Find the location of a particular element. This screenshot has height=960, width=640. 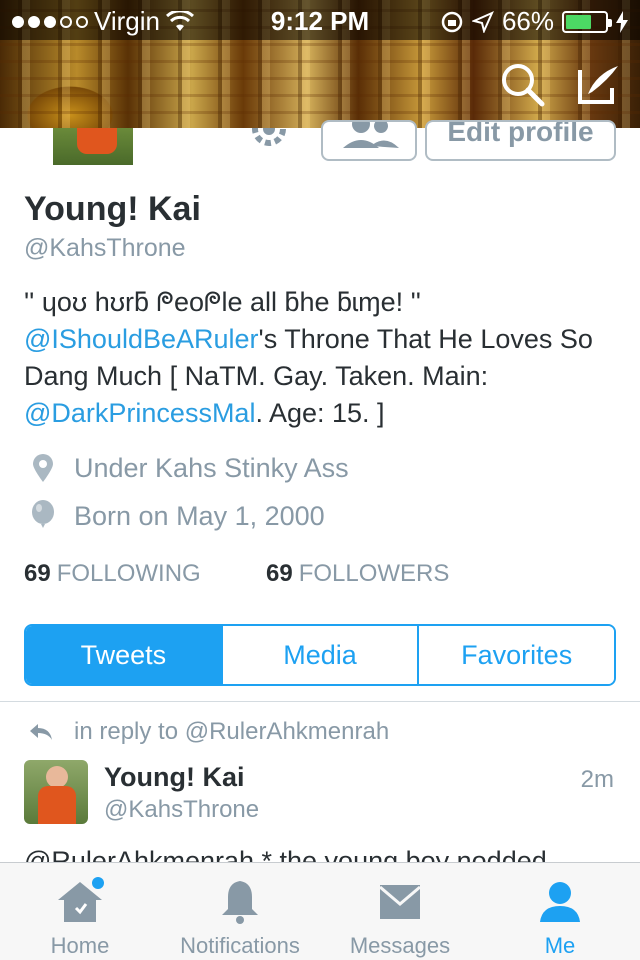

compose-tweet-button is located at coordinates (598, 84).